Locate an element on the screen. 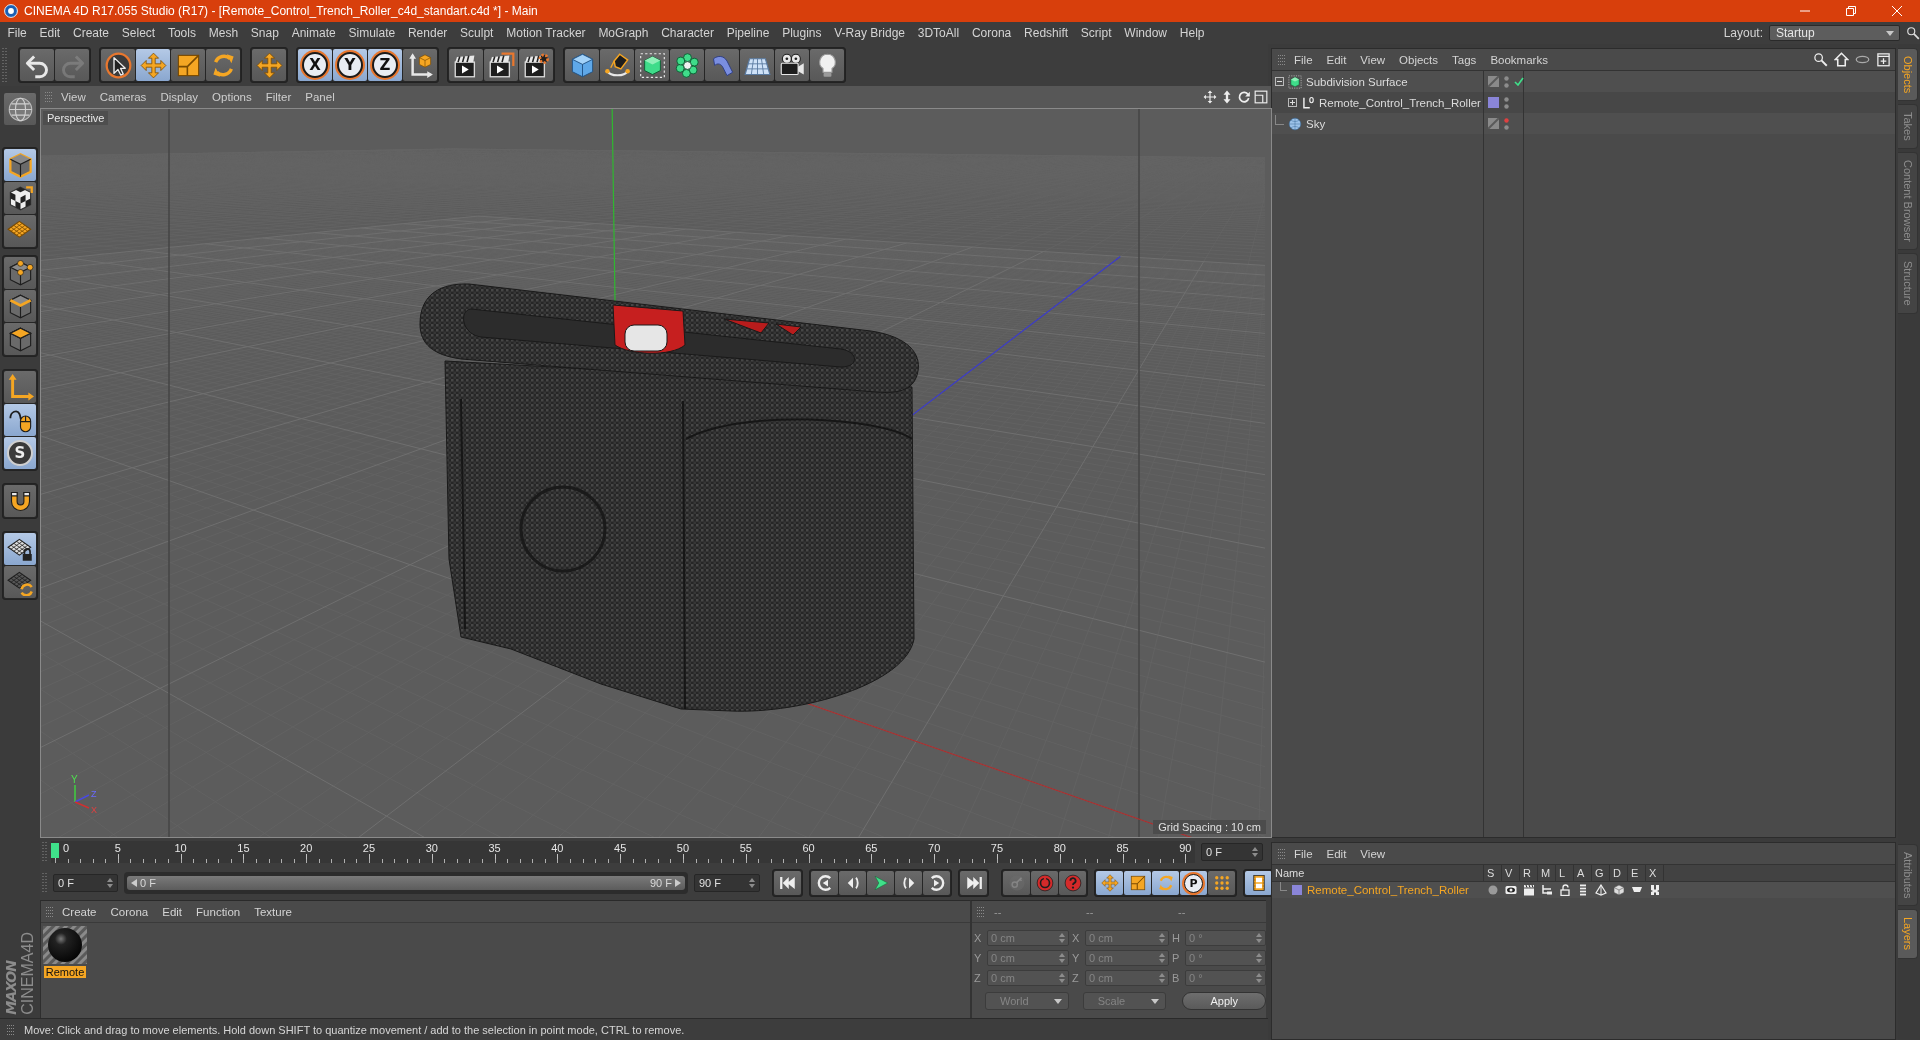  column-header: E is located at coordinates (1637, 873).